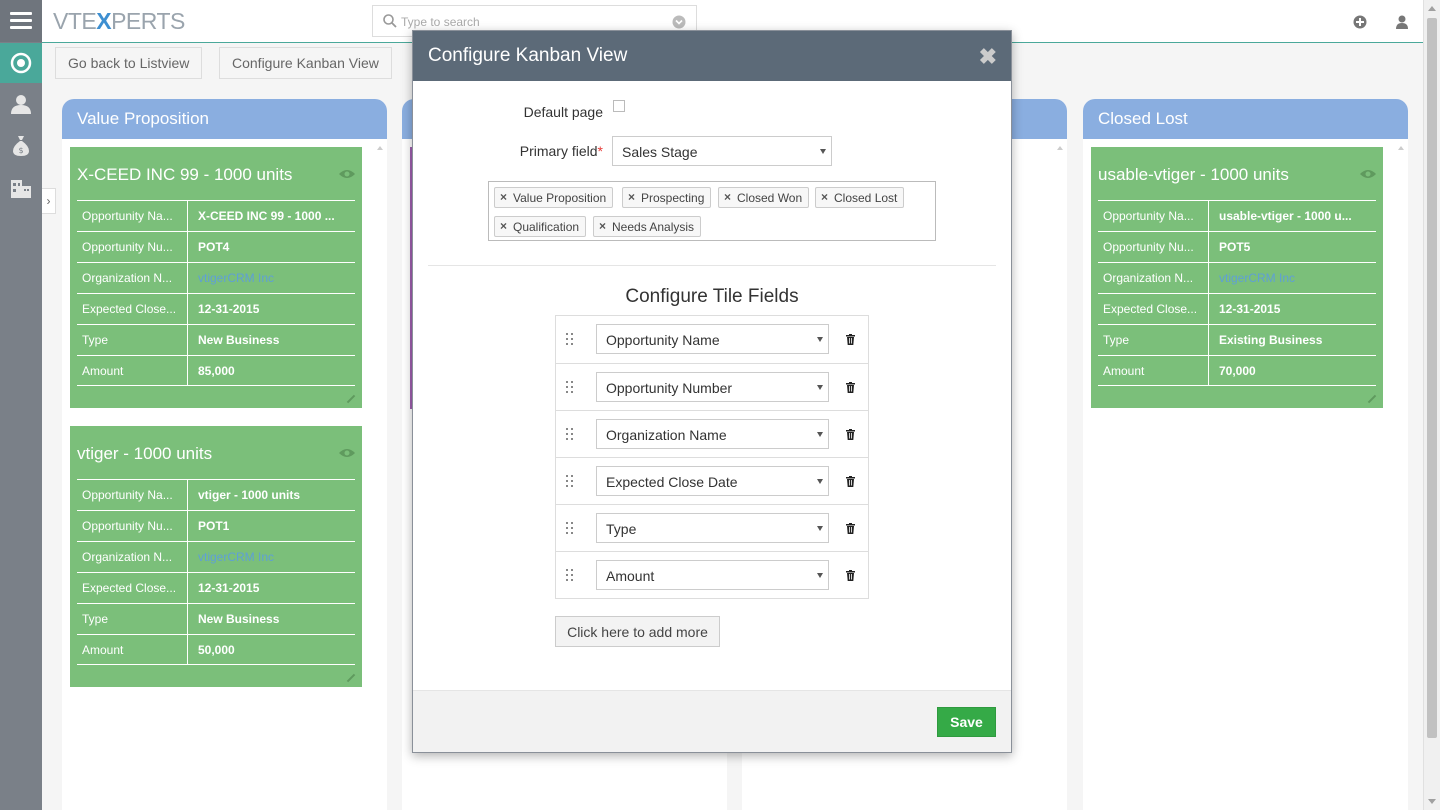  What do you see at coordinates (21, 63) in the screenshot?
I see `sidebar-item-opportunities` at bounding box center [21, 63].